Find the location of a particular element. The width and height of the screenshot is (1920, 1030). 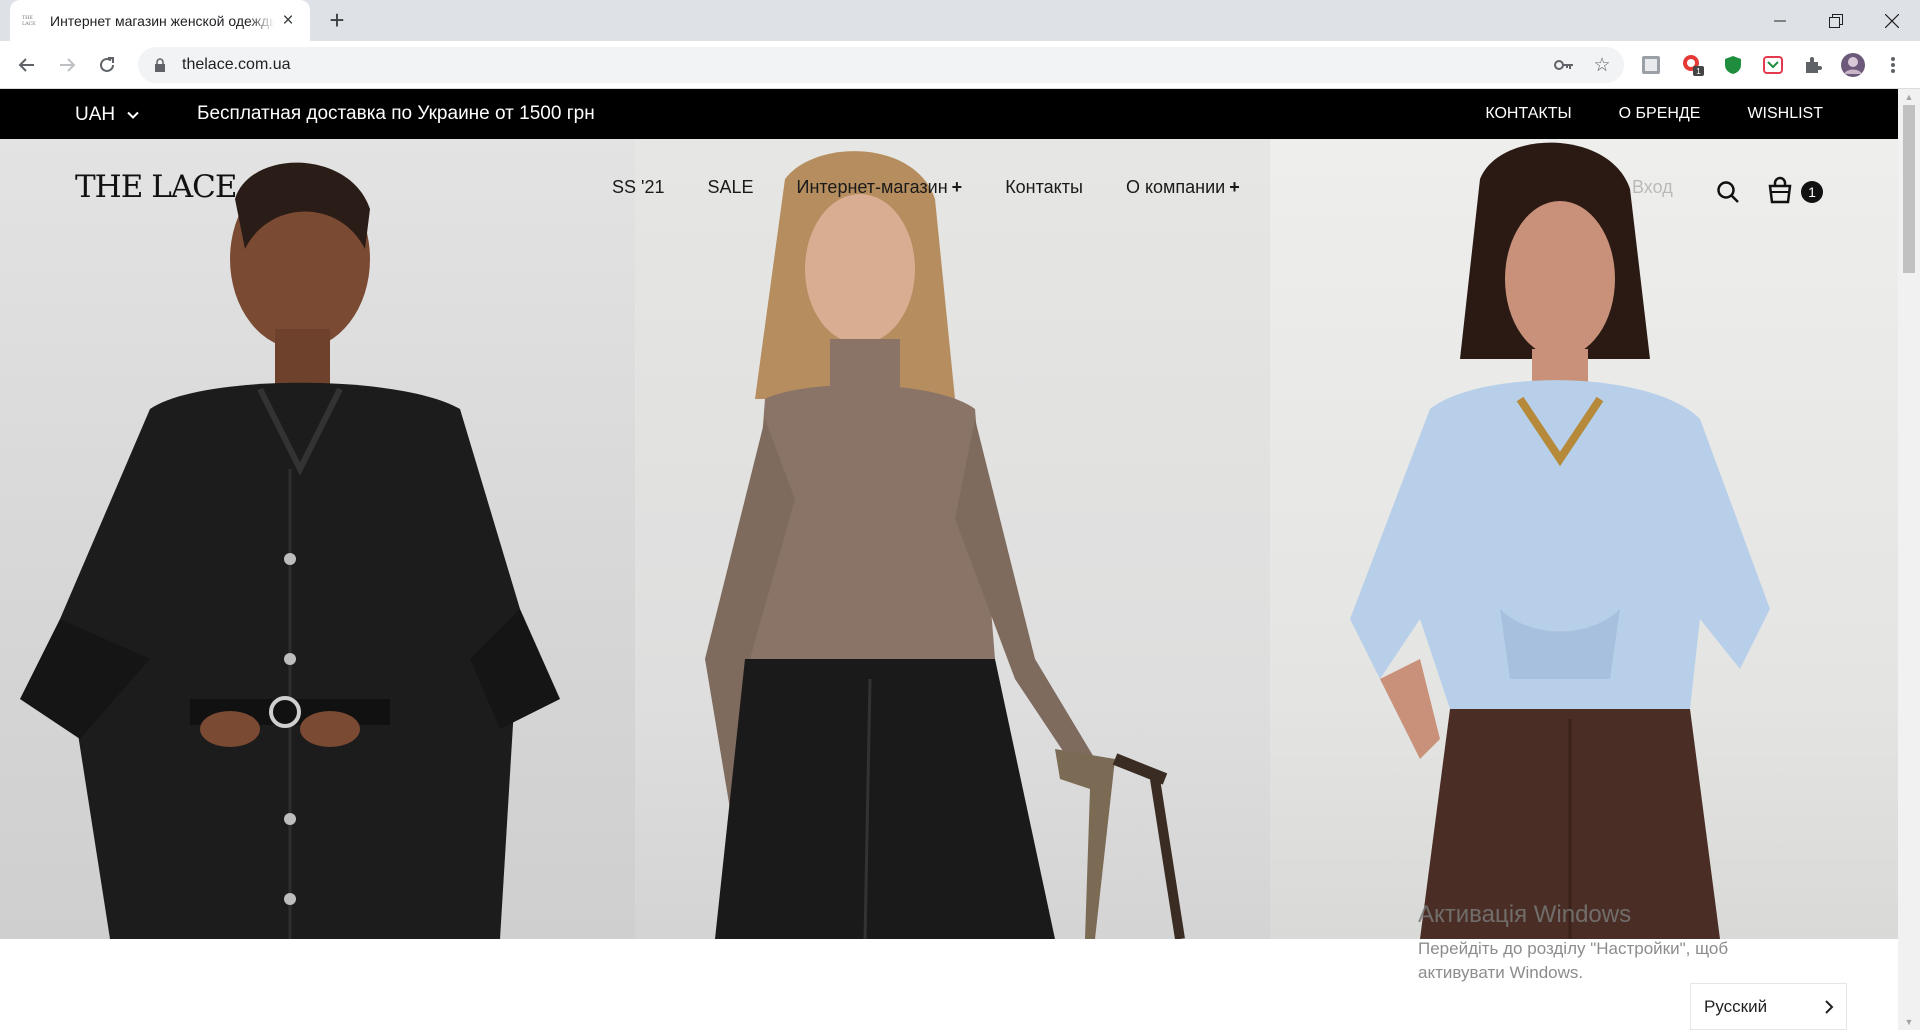

tab-title: Интернет магазин женской одежды THE LACE is located at coordinates (162, 20).